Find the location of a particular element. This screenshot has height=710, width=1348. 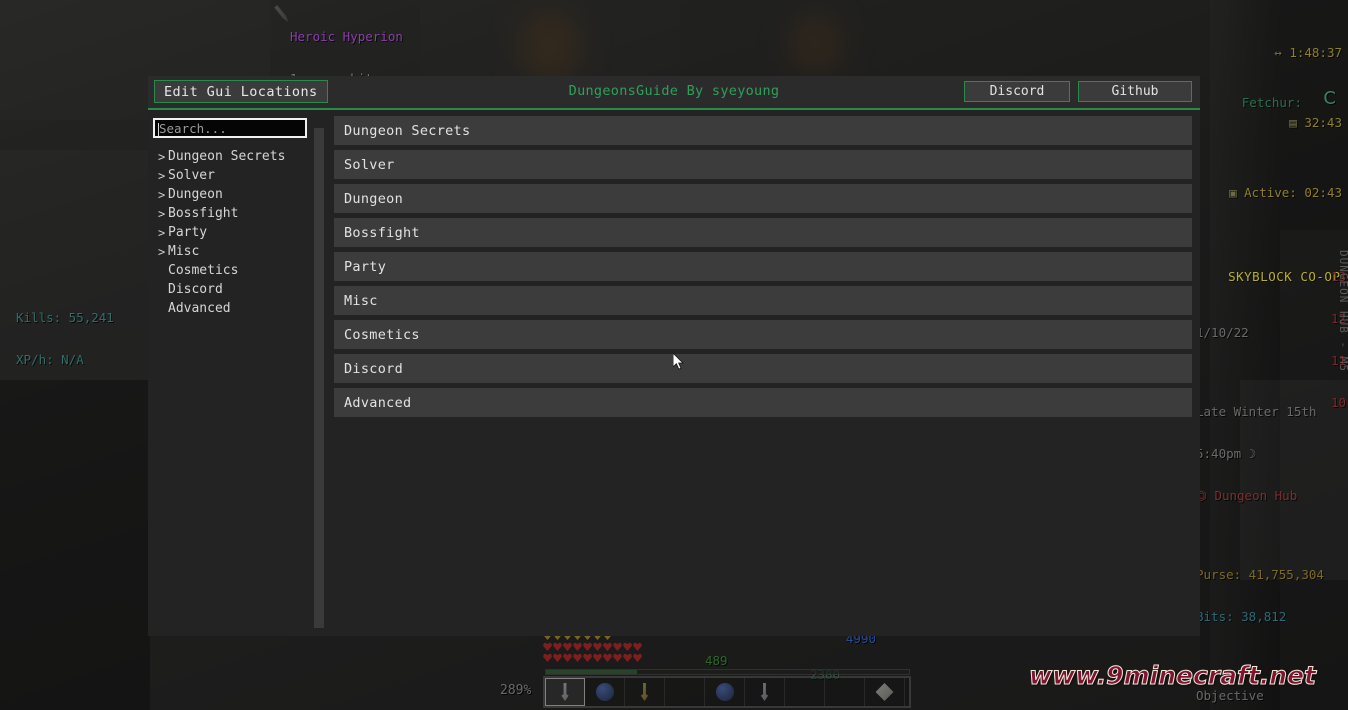

category-label: Discord is located at coordinates (373, 368).